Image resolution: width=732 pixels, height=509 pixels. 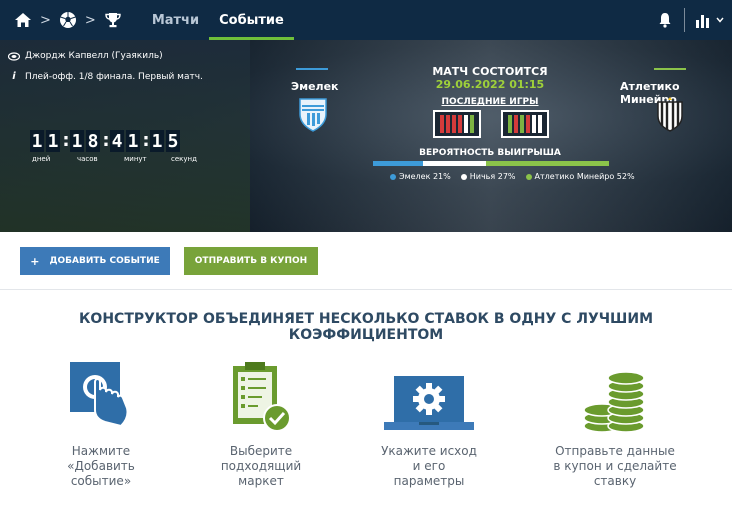 What do you see at coordinates (14, 56) in the screenshot?
I see `stadium-icon` at bounding box center [14, 56].